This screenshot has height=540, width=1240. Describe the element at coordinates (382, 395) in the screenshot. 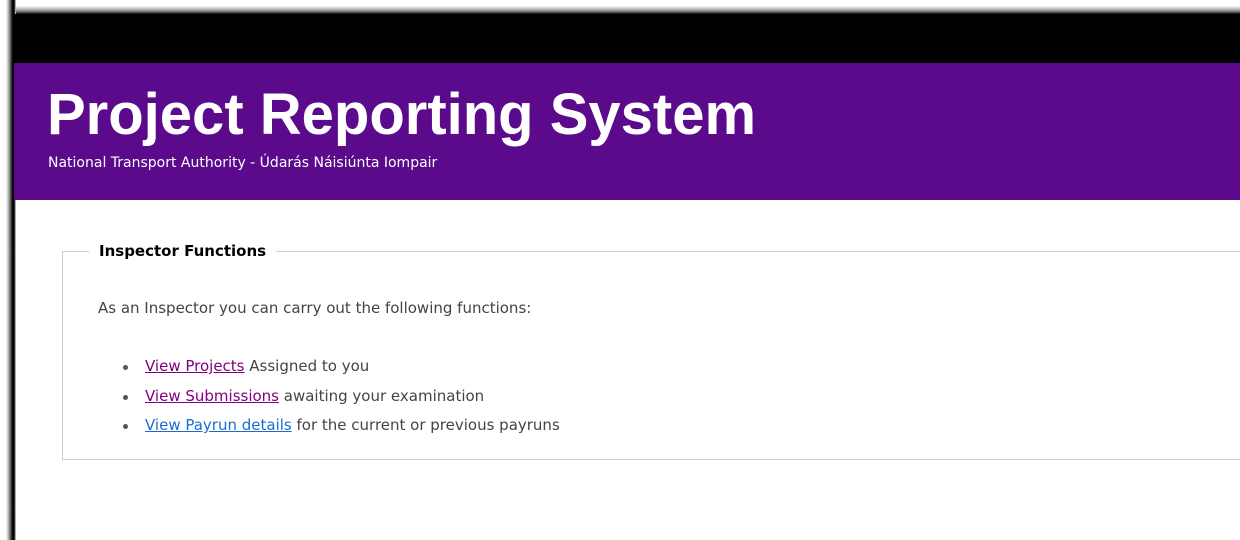

I see `list-item-text: awaiting your examination` at that location.